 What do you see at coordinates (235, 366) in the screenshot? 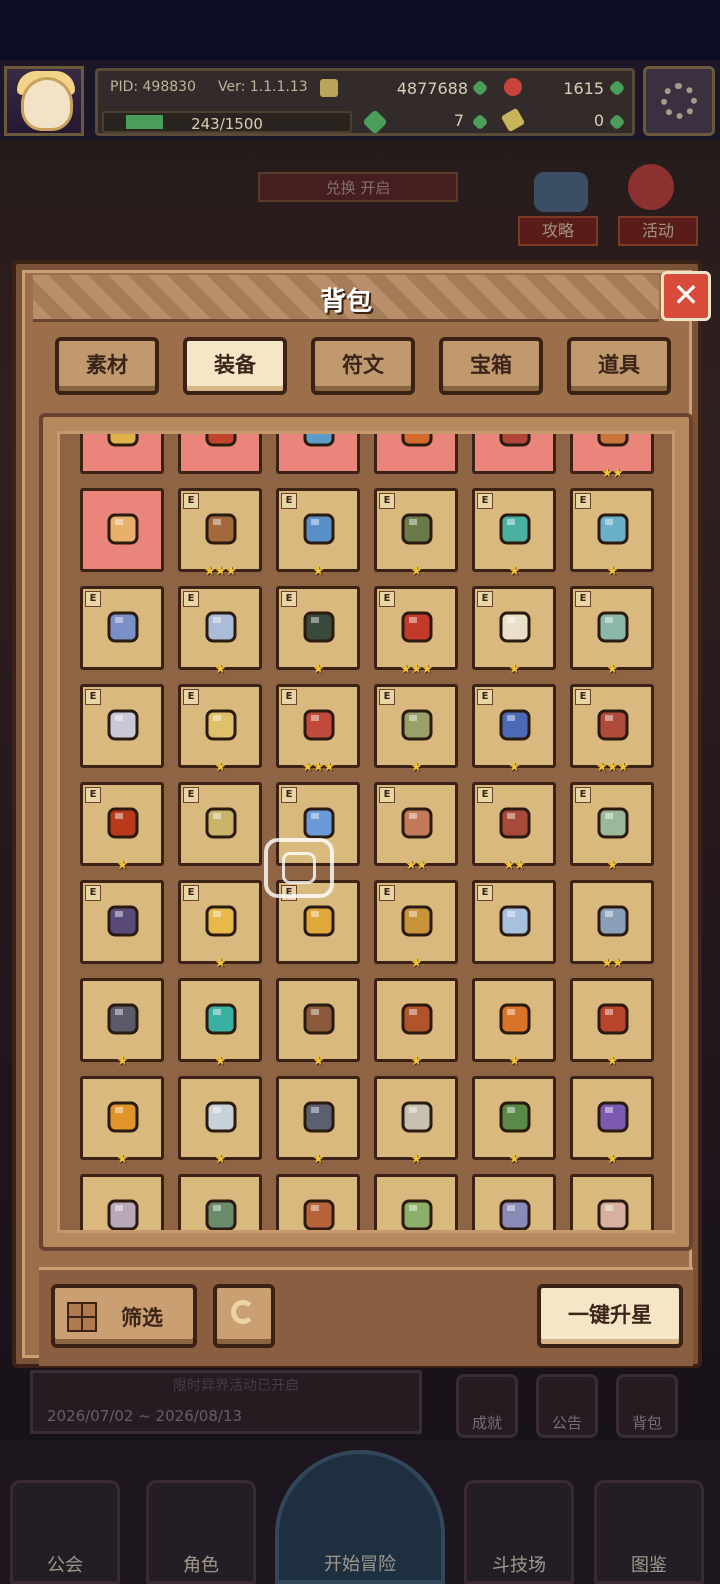
I see `tab-equipment: 装备` at bounding box center [235, 366].